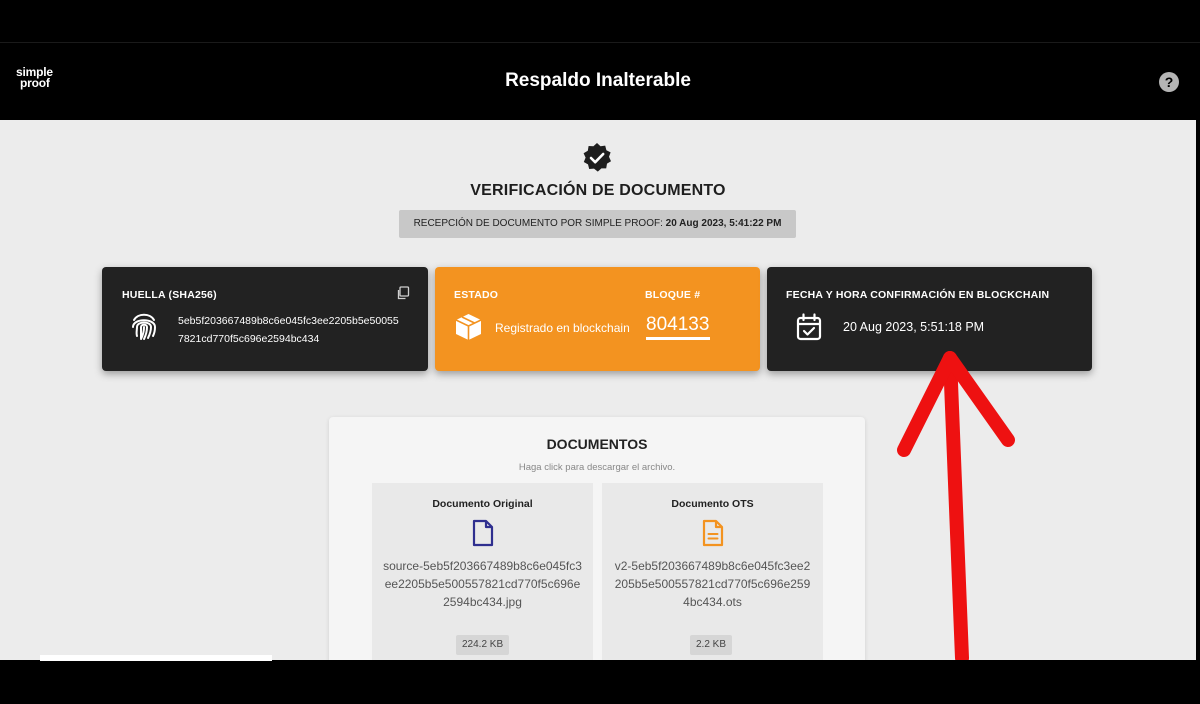  What do you see at coordinates (600, 682) in the screenshot?
I see `bottom-black-band` at bounding box center [600, 682].